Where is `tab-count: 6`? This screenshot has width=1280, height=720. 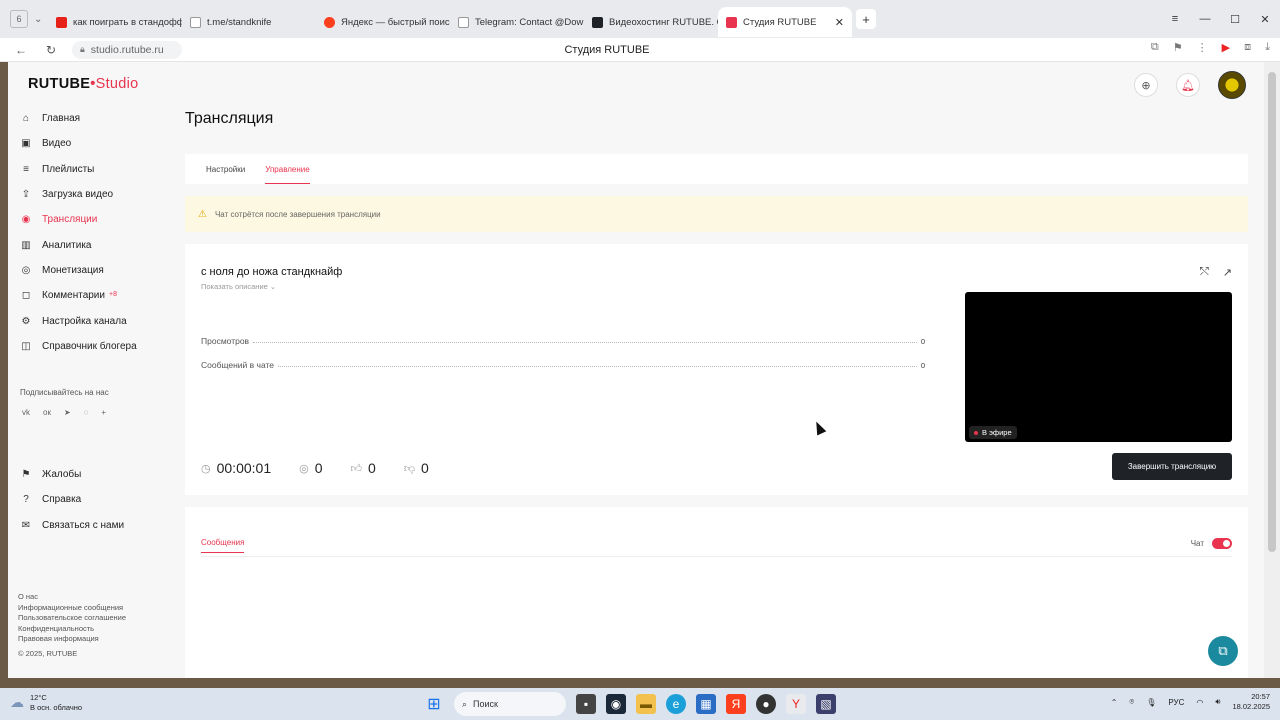
tab-count: 6 is located at coordinates (19, 19).